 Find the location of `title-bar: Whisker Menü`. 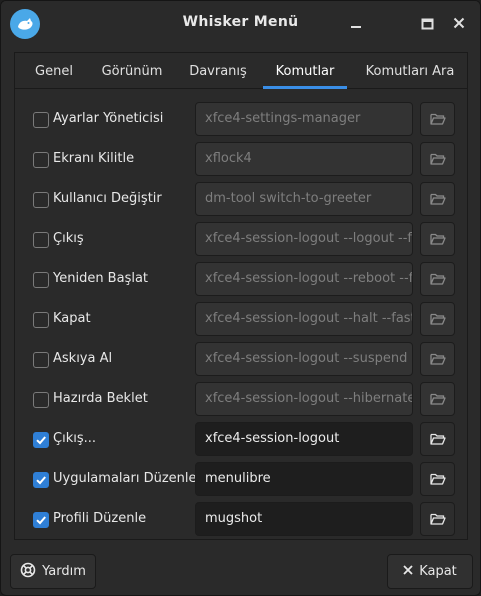

title-bar: Whisker Menü is located at coordinates (240, 23).